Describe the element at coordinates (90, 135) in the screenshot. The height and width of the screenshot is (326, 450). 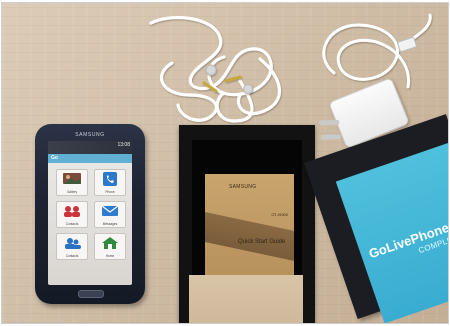
I see `phone-brand: SAMSUNG` at that location.